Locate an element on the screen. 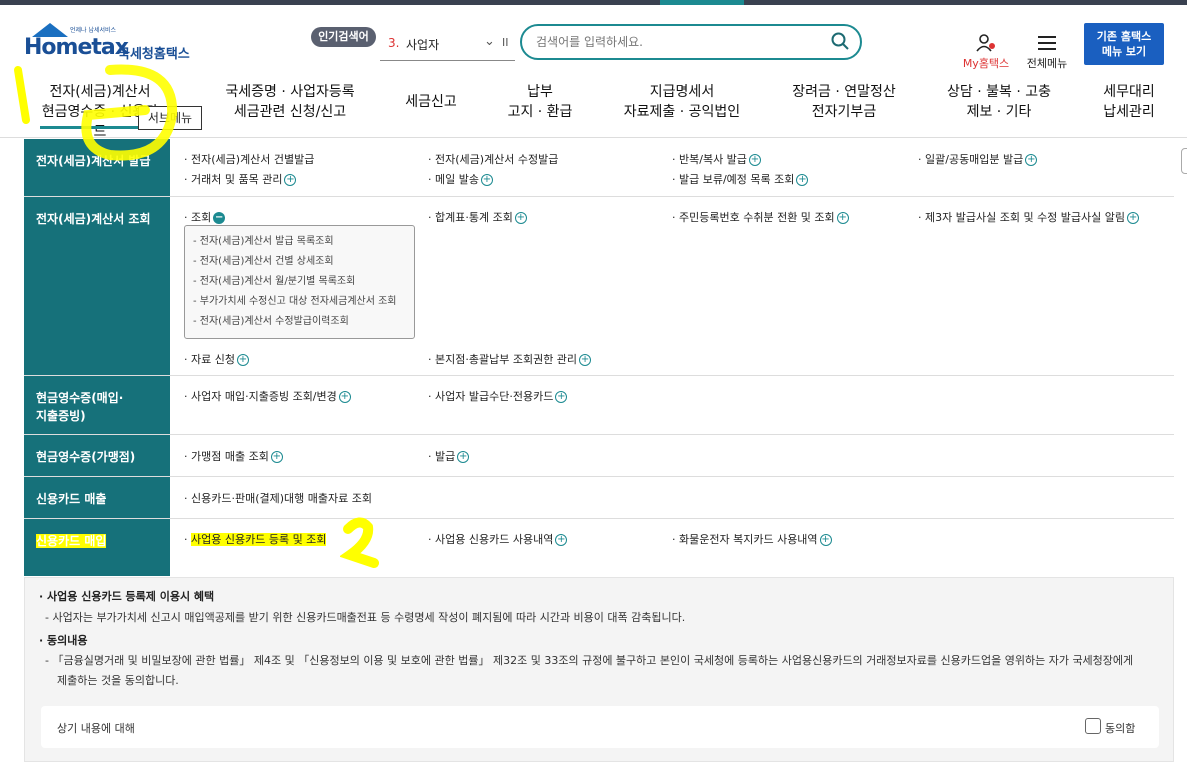  agree-text: 동의함 is located at coordinates (1120, 728).